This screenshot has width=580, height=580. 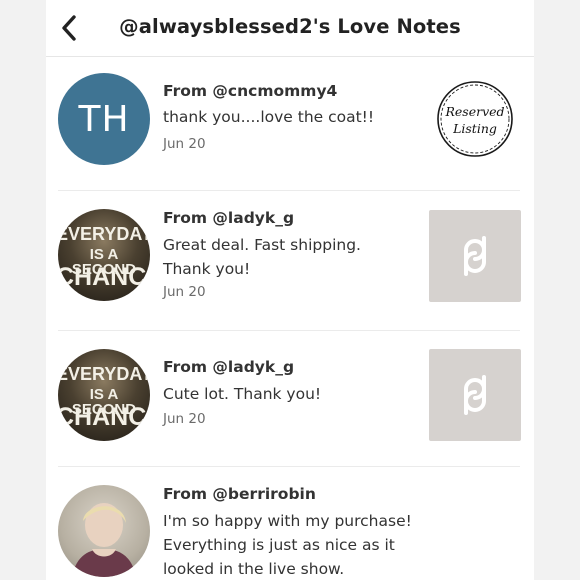 I want to click on note-author: From @berrirobin, so click(x=239, y=494).